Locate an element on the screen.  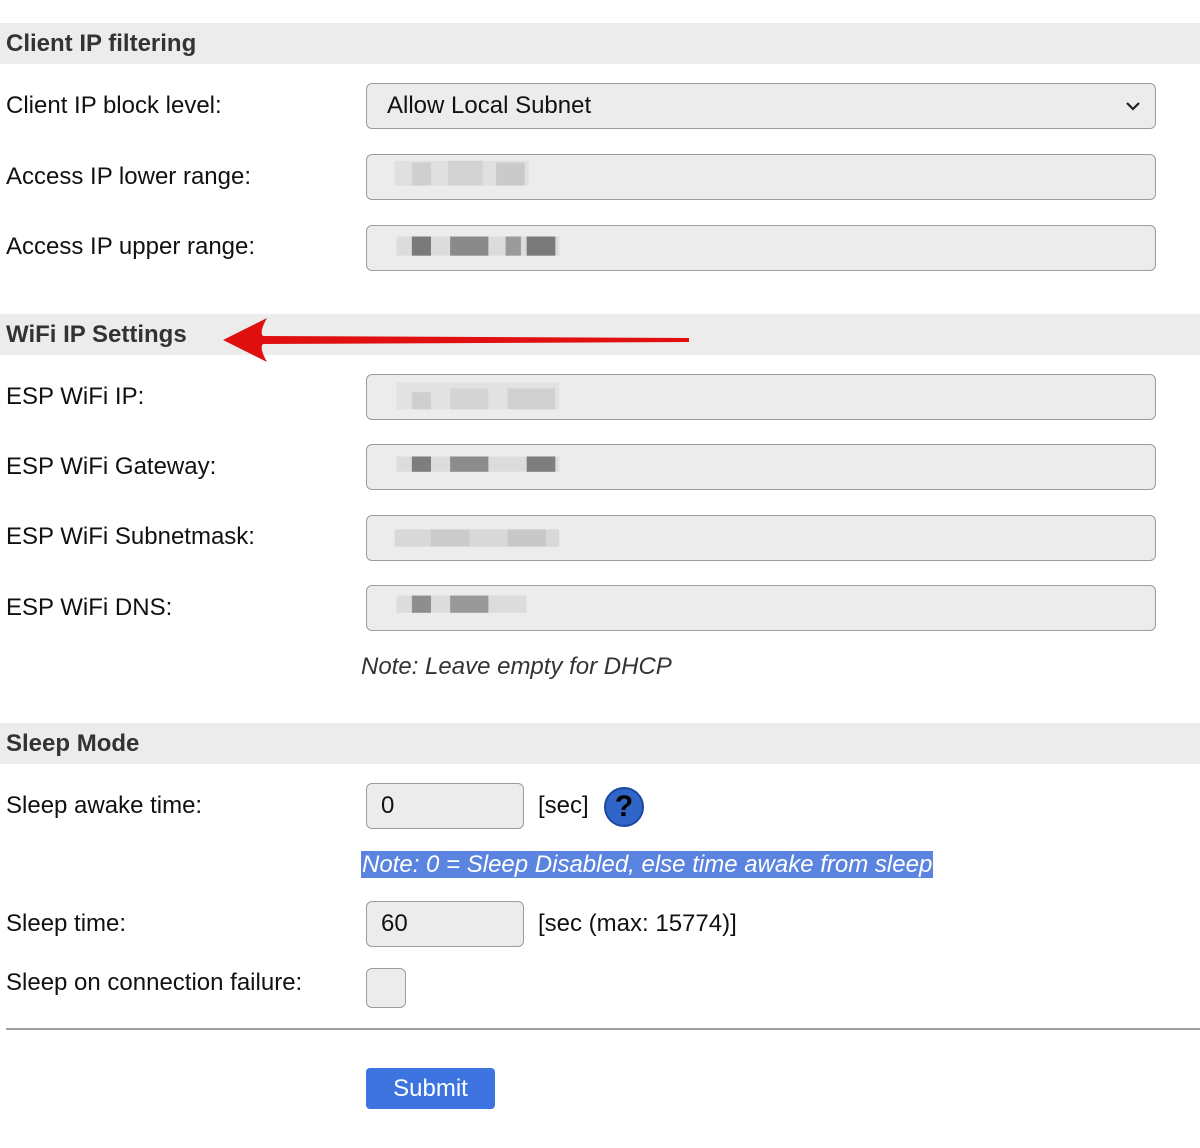
esp-wifi-gateway-label: ESP WiFi Gateway: is located at coordinates (111, 466).